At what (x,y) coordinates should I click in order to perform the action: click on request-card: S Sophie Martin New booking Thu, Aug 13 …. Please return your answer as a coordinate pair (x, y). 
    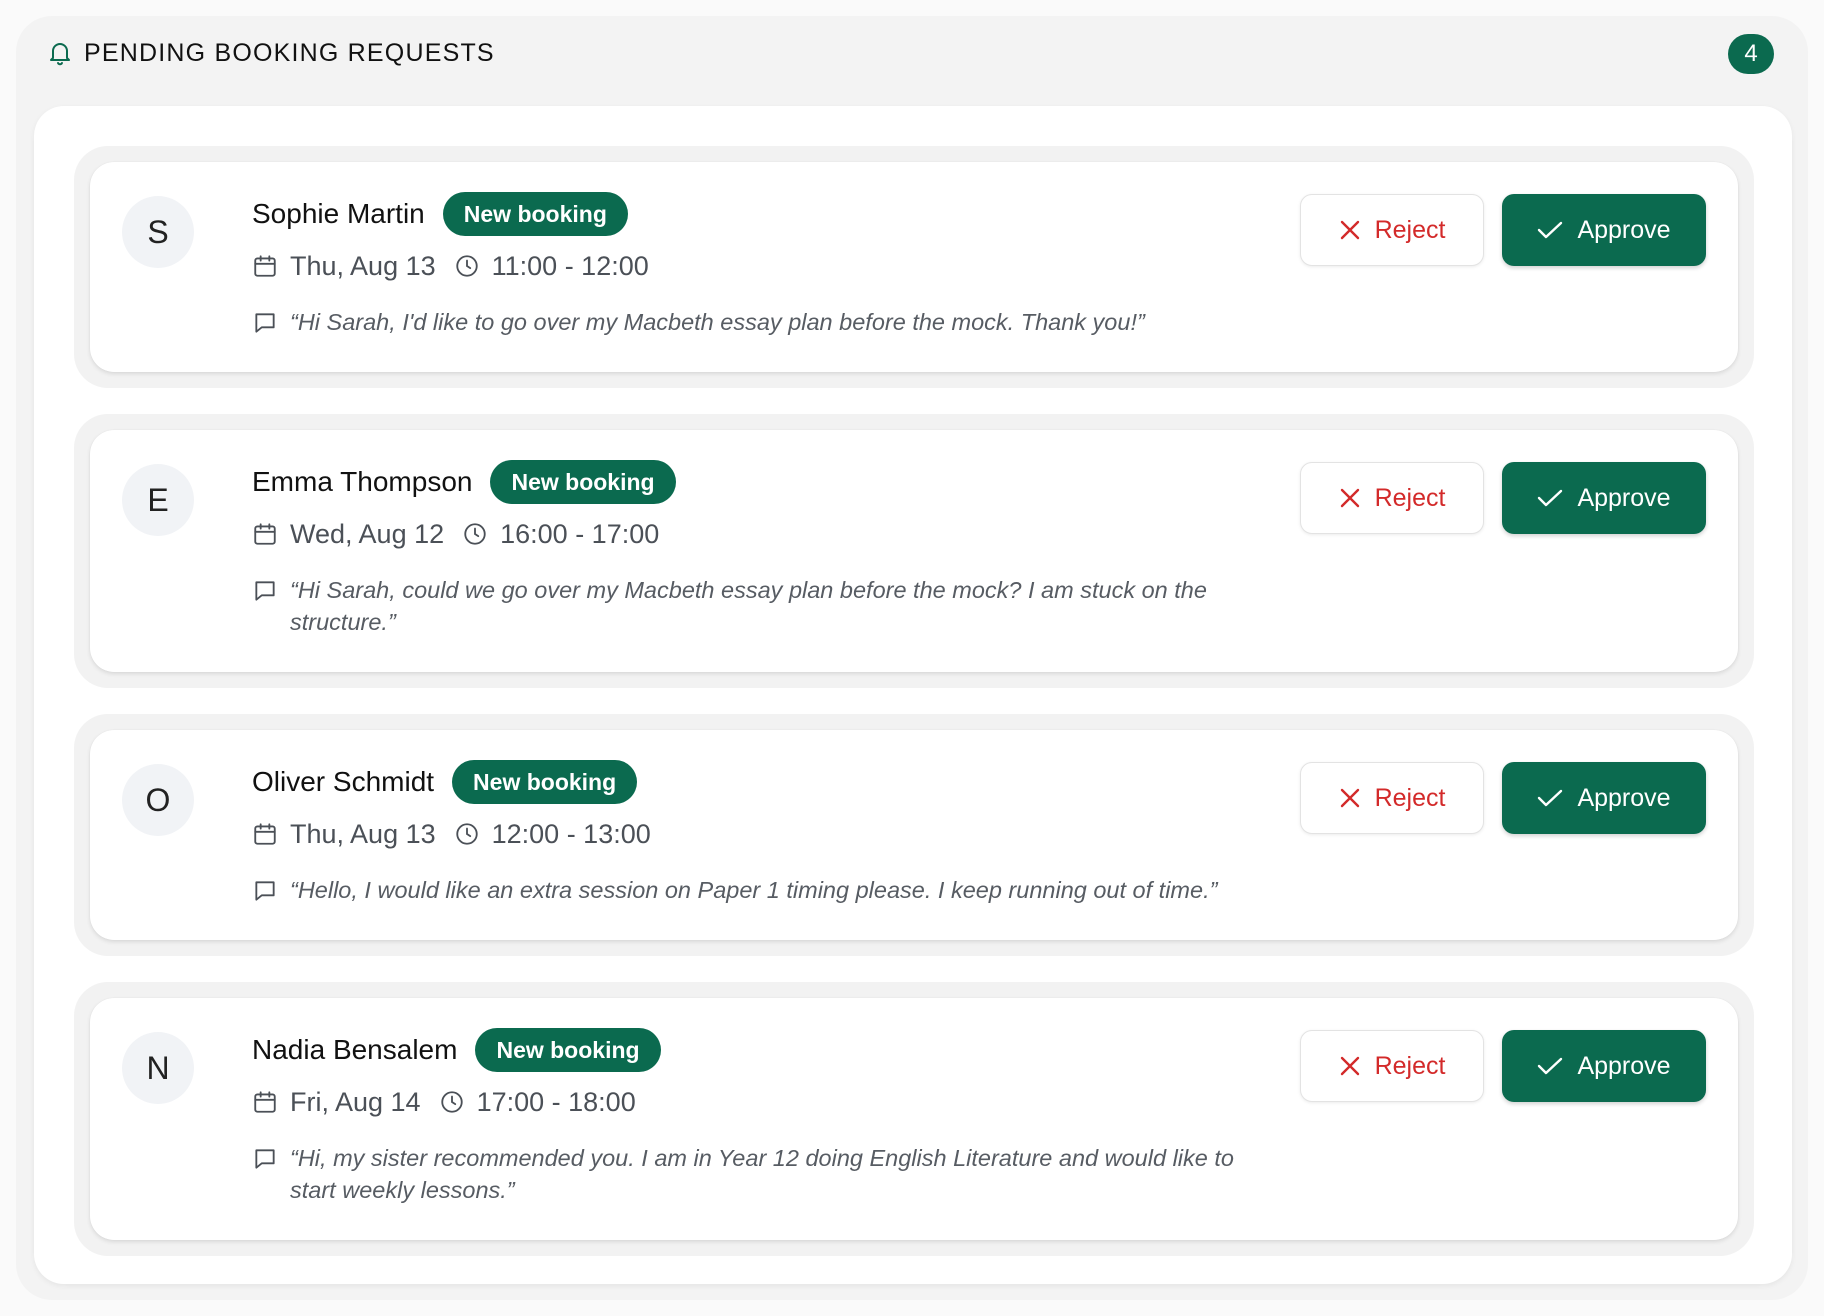
    Looking at the image, I should click on (914, 267).